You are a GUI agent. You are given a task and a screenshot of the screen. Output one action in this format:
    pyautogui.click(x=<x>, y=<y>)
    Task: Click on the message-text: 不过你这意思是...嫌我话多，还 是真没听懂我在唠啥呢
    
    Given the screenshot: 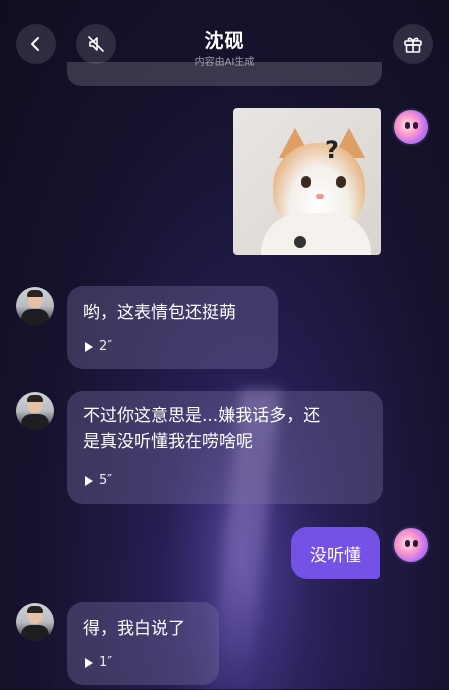 What is the action you would take?
    pyautogui.click(x=201, y=429)
    